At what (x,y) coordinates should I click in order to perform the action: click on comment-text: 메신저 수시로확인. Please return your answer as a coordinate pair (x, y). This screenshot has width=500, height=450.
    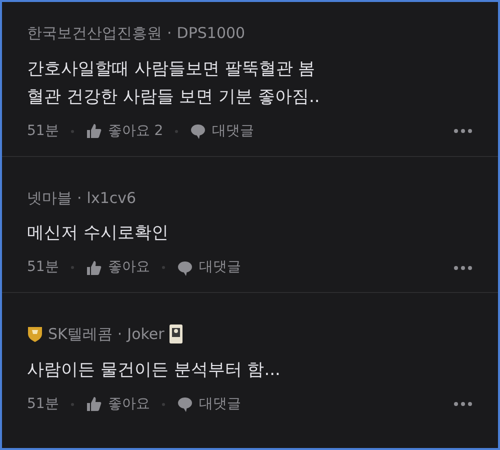
    Looking at the image, I should click on (98, 233).